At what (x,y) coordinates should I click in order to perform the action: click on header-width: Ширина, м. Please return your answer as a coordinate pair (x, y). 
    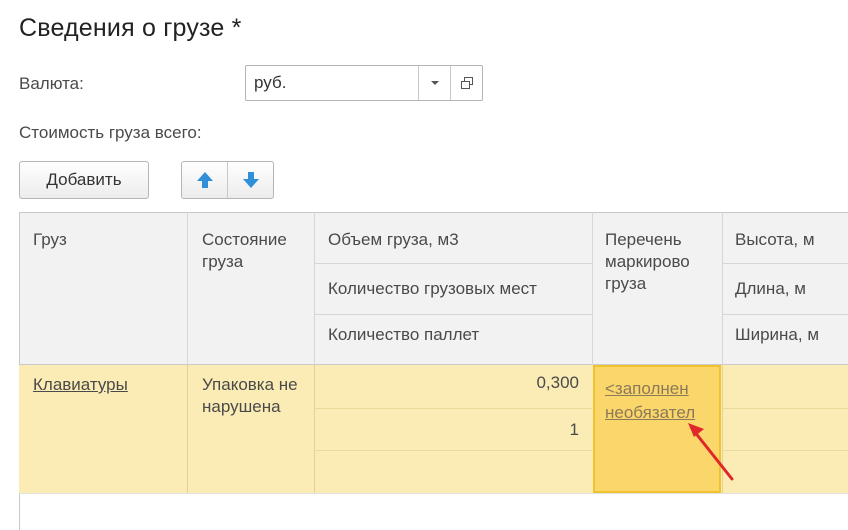
    Looking at the image, I should click on (777, 335).